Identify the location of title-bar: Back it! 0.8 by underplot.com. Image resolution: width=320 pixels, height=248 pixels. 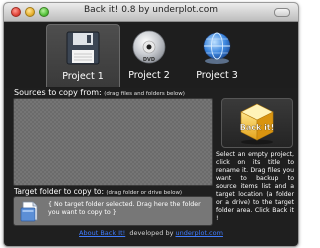
(151, 12).